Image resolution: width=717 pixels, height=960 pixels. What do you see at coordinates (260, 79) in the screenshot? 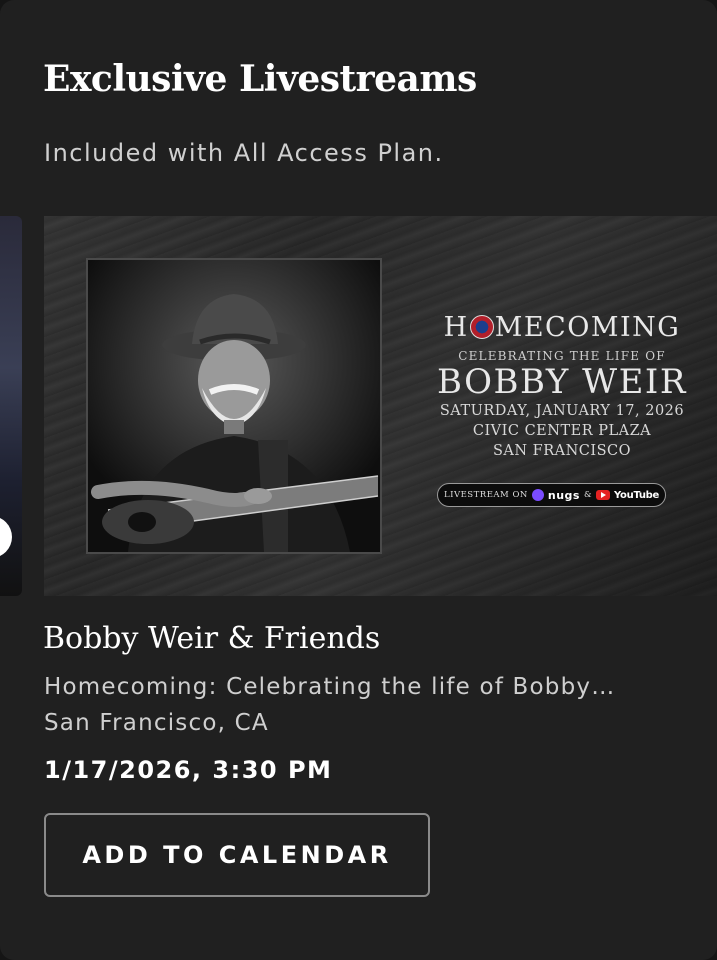
I see `section-title: Exclusive Livestreams` at bounding box center [260, 79].